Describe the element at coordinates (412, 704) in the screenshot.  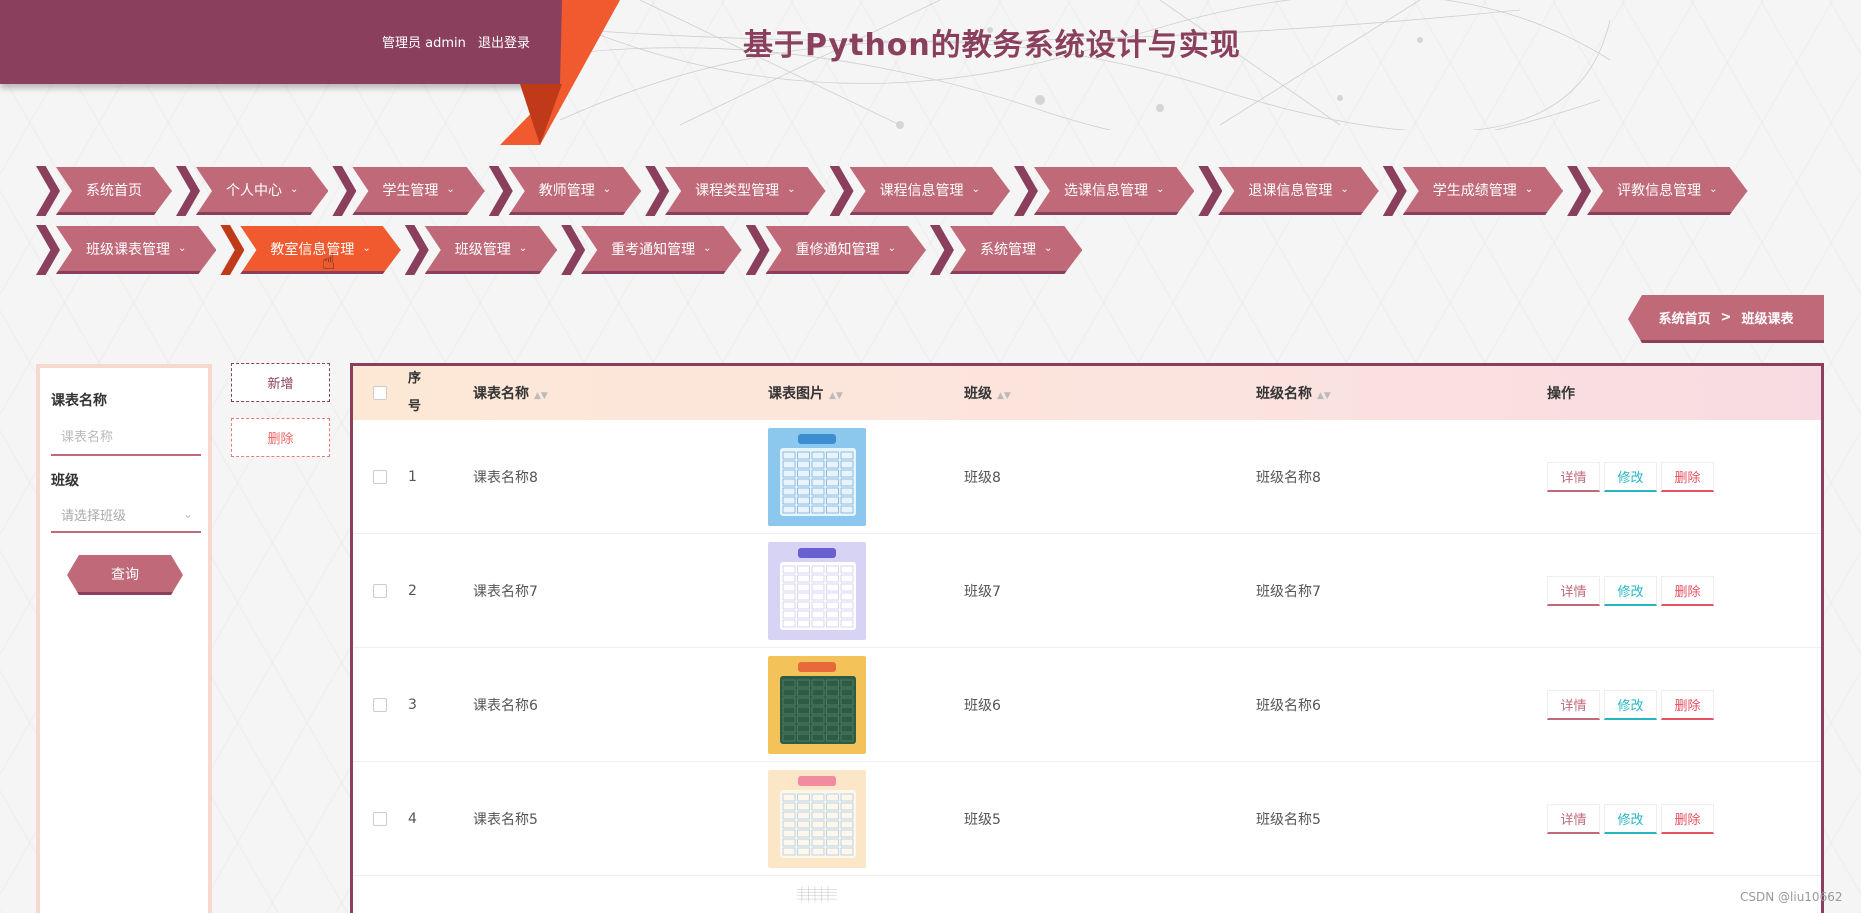
I see `row-index: 3` at that location.